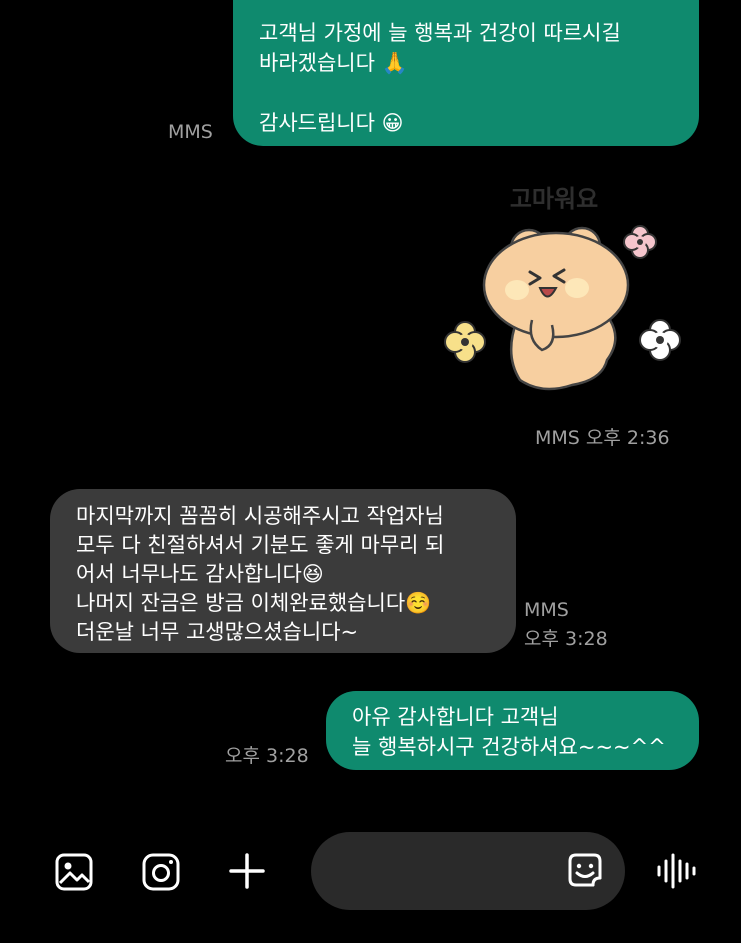  What do you see at coordinates (585, 870) in the screenshot?
I see `emoji-sticker-icon` at bounding box center [585, 870].